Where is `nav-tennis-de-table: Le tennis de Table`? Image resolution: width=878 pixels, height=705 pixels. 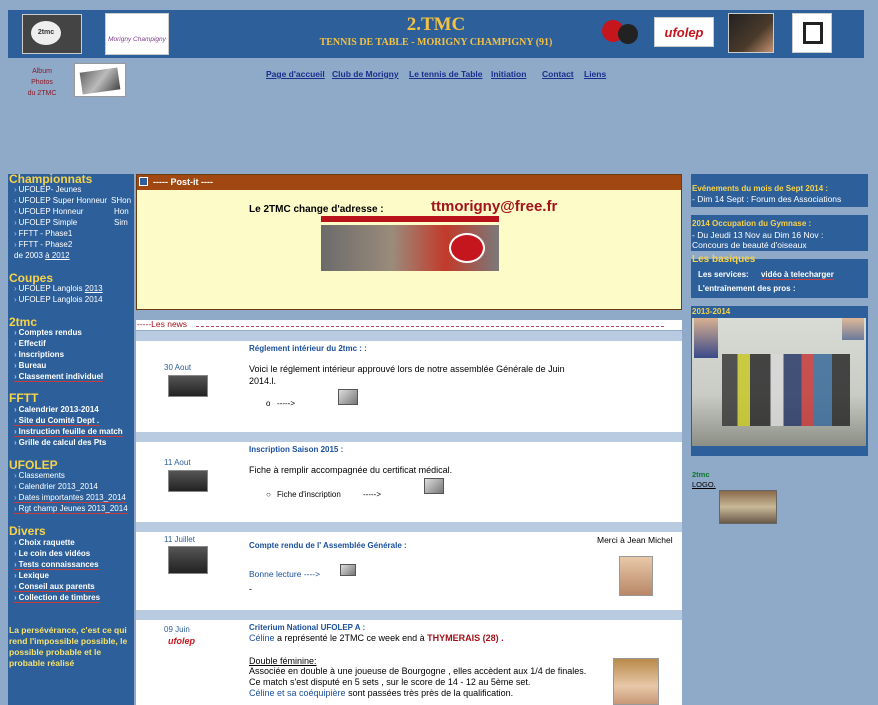
nav-tennis-de-table: Le tennis de Table is located at coordinates (446, 74).